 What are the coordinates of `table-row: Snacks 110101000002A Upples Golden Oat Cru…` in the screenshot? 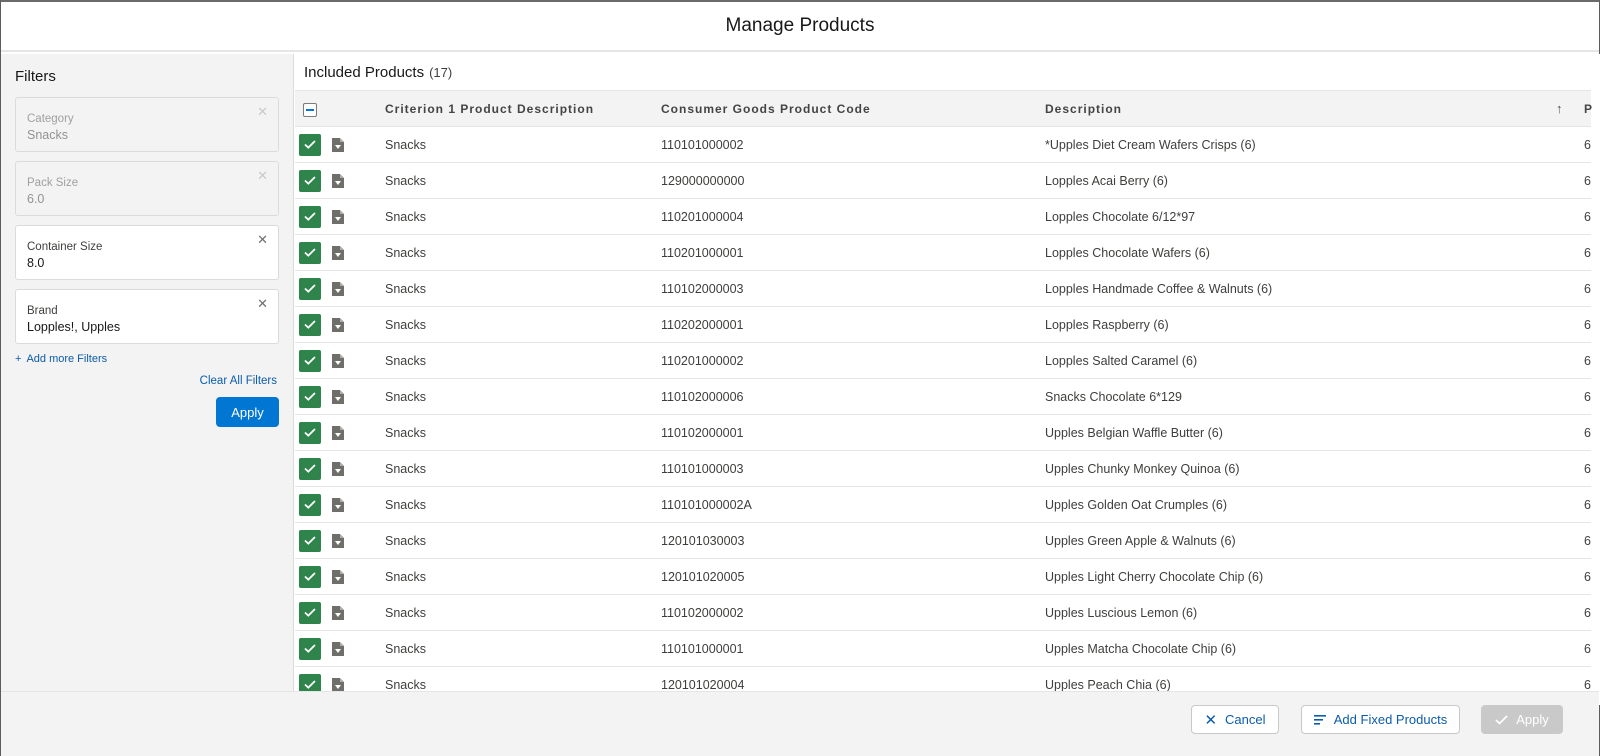 It's located at (943, 504).